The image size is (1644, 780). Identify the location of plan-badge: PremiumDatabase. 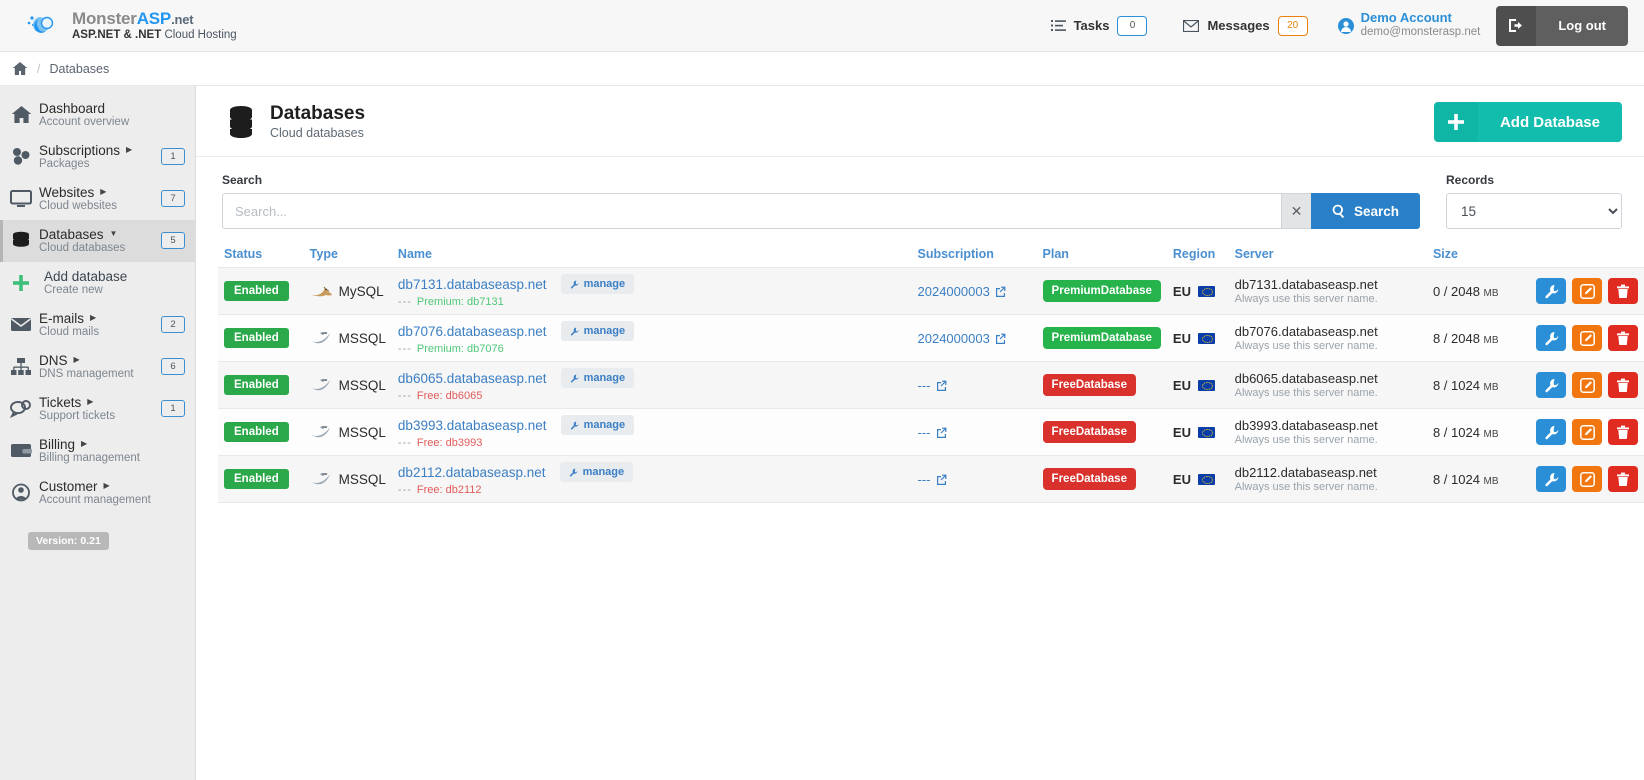
(1101, 291).